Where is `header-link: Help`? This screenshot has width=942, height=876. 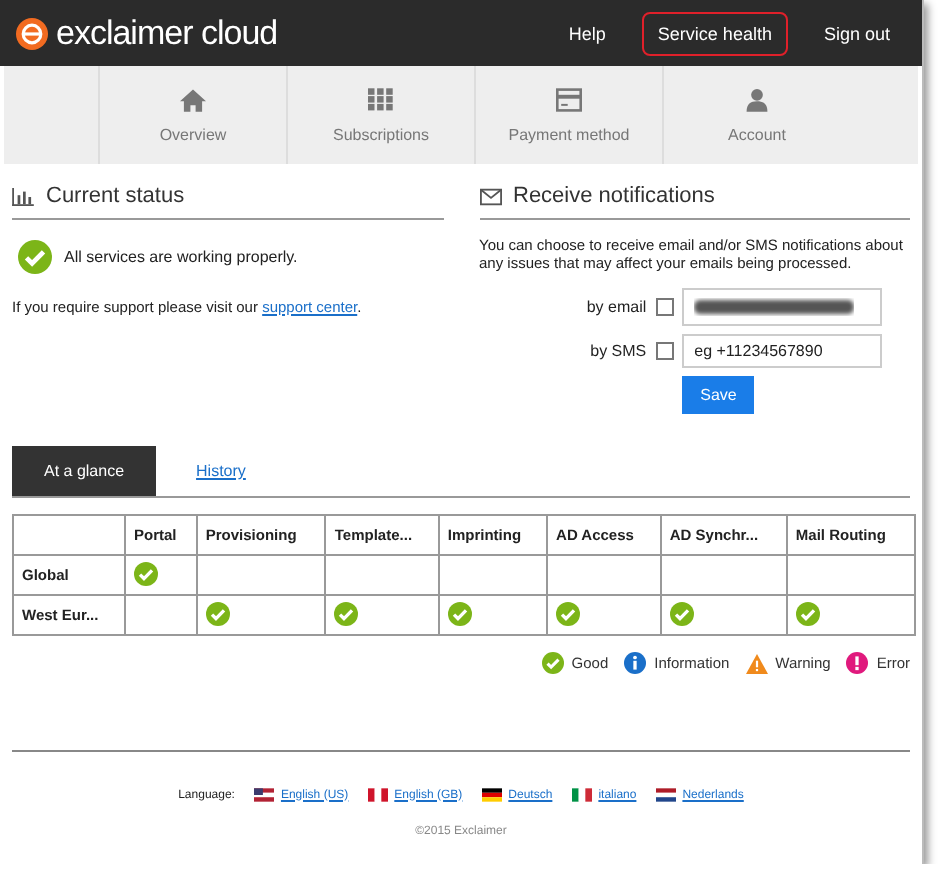 header-link: Help is located at coordinates (587, 33).